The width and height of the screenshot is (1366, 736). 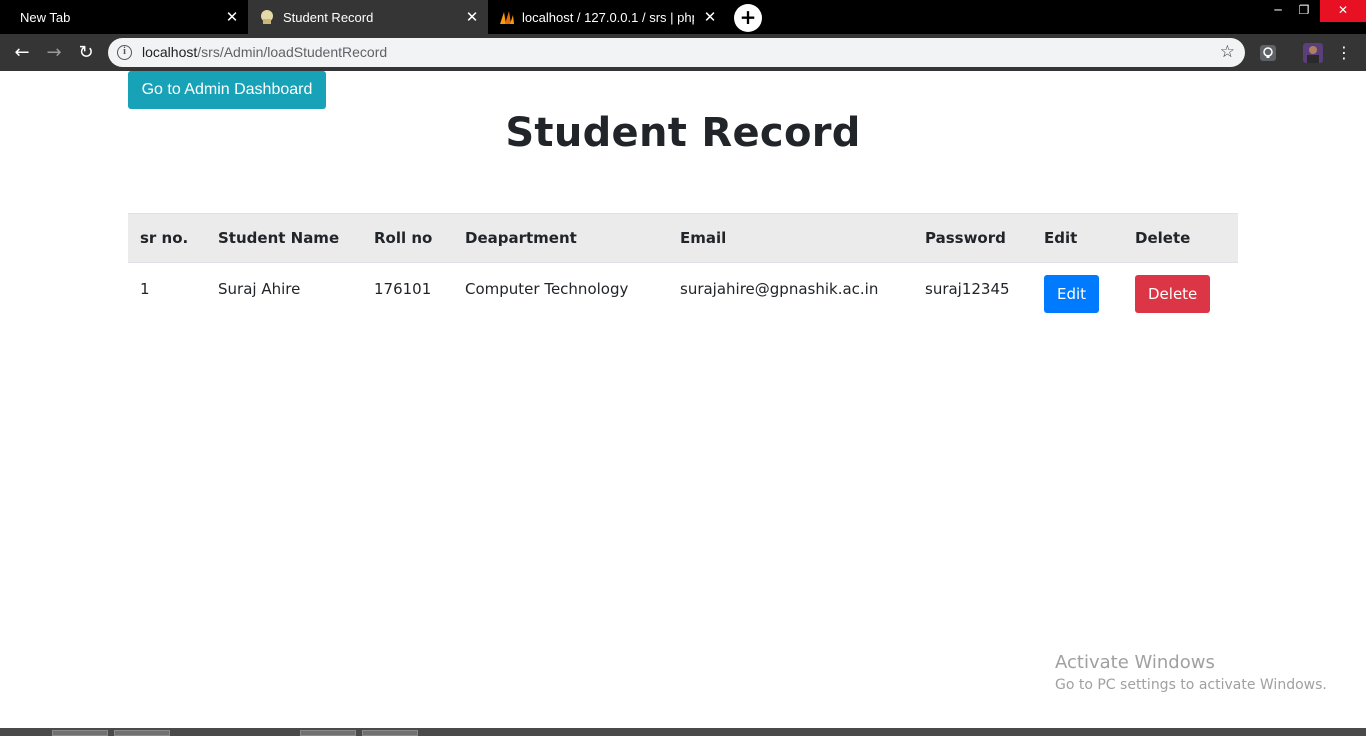 I want to click on url-path: /srs/Admin/loadStudentRecord, so click(x=292, y=52).